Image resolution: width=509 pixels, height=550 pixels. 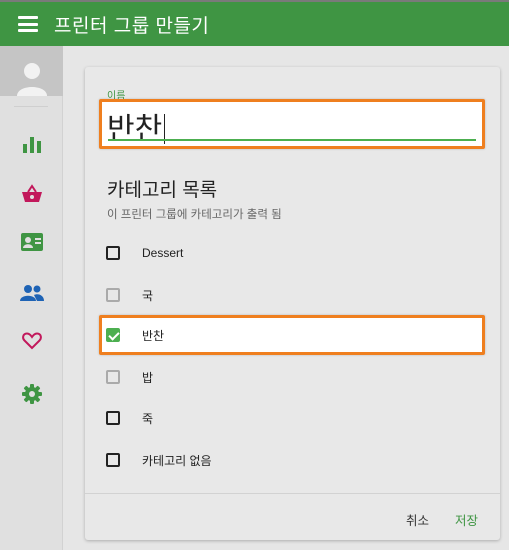 I want to click on gear-icon, so click(x=31, y=394).